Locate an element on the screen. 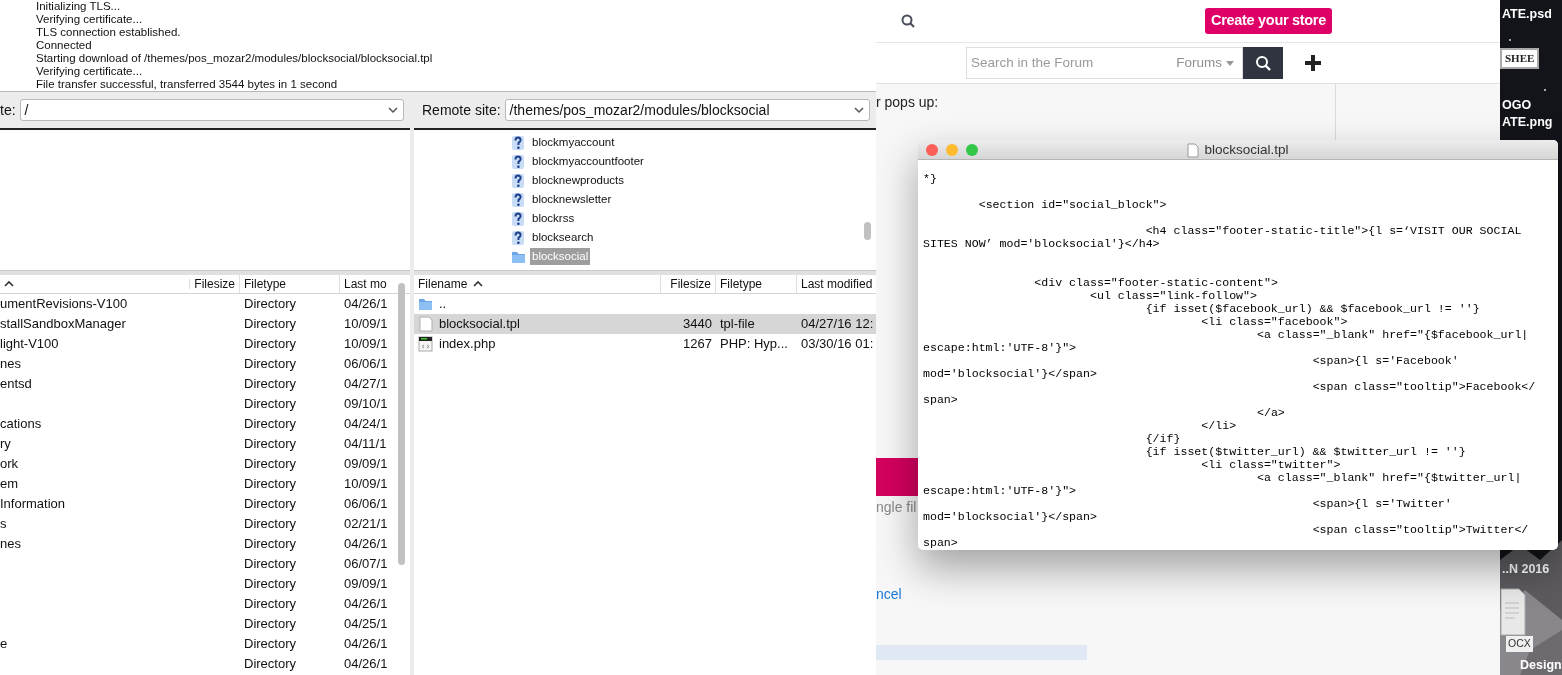 Image resolution: width=1562 pixels, height=675 pixels. file-type: tpl-file is located at coordinates (737, 324).